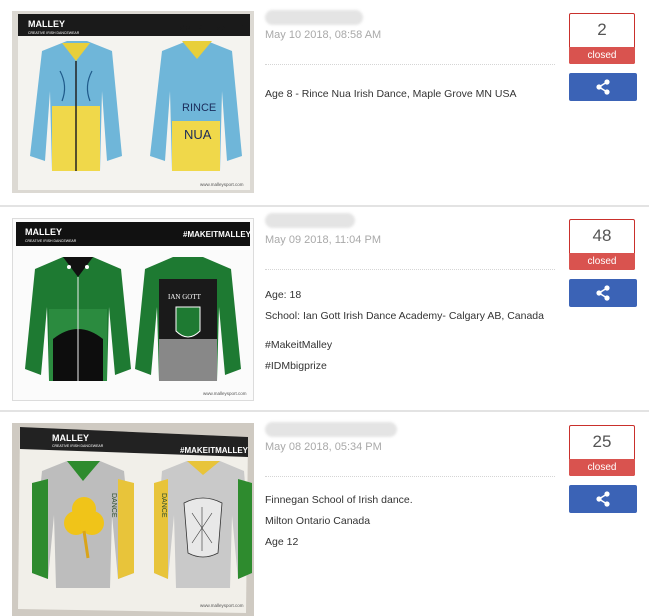 Image resolution: width=649 pixels, height=616 pixels. What do you see at coordinates (199, 108) in the screenshot?
I see `back-print-1: RINCE` at bounding box center [199, 108].